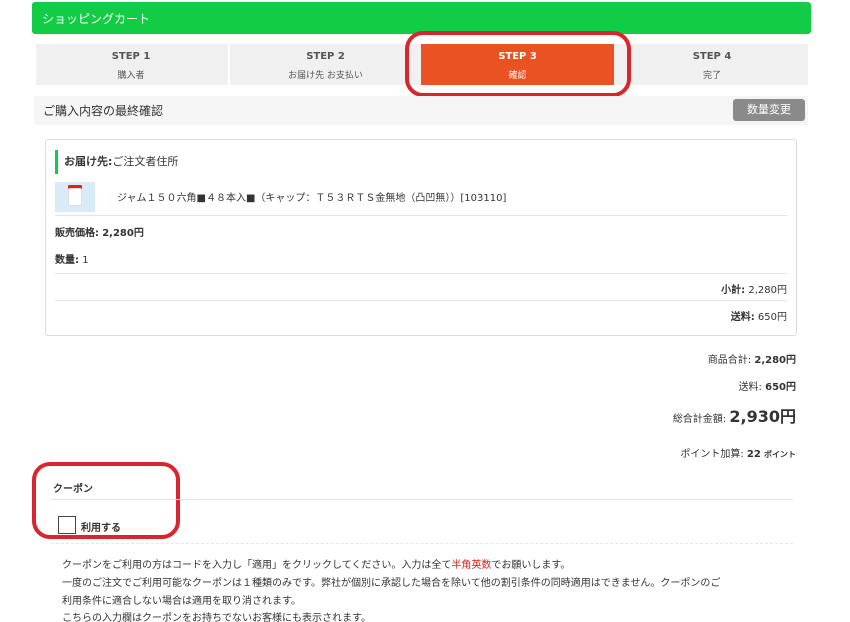 This screenshot has height=622, width=850. What do you see at coordinates (123, 233) in the screenshot?
I see `price-value: 2,280円` at bounding box center [123, 233].